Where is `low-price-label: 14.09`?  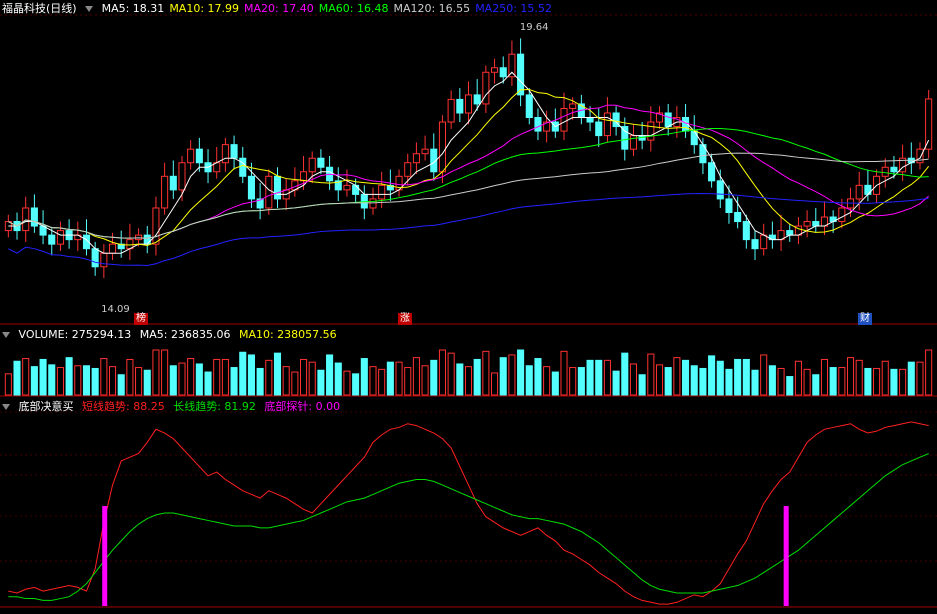
low-price-label: 14.09 is located at coordinates (115, 309).